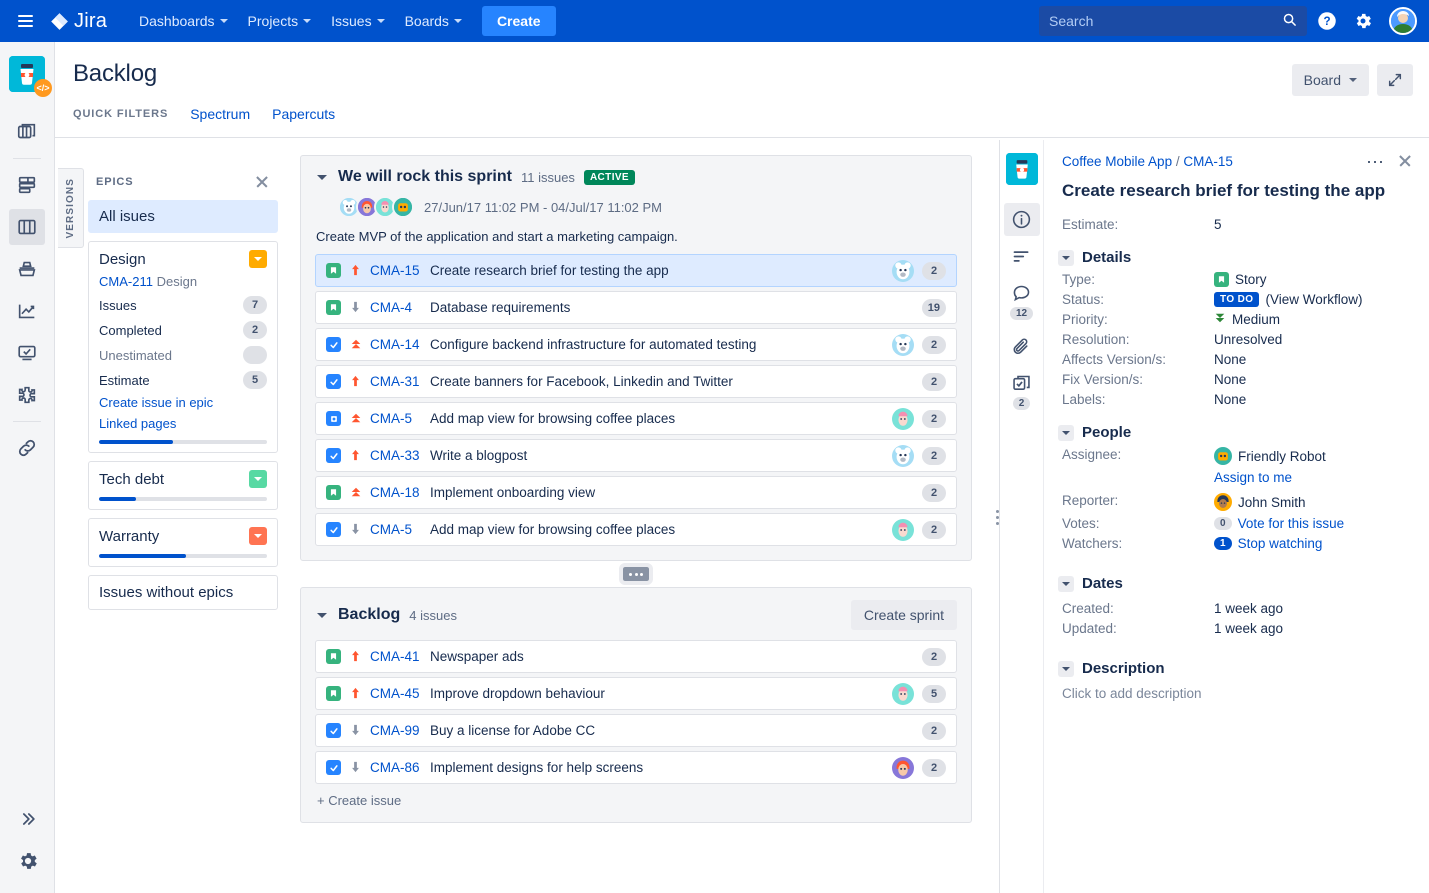 This screenshot has width=1429, height=893. What do you see at coordinates (1395, 80) in the screenshot?
I see `fullscreen-button` at bounding box center [1395, 80].